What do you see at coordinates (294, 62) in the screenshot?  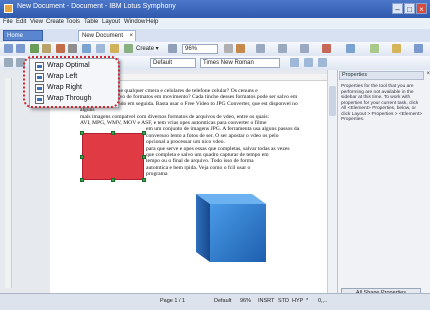 I see `bold-icon` at bounding box center [294, 62].